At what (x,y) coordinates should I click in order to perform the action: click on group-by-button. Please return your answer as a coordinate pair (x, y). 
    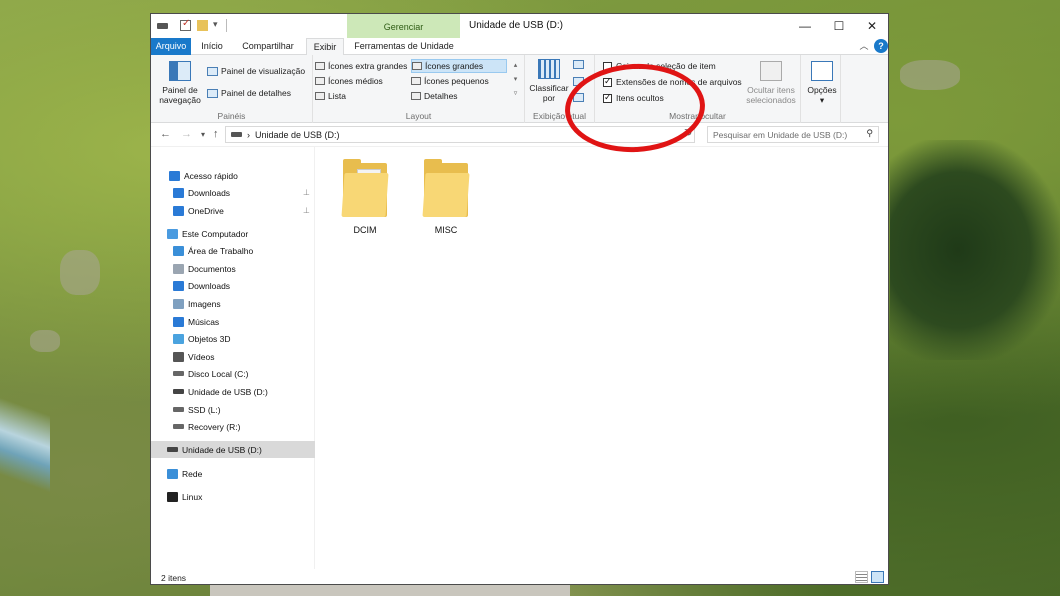
    Looking at the image, I should click on (578, 64).